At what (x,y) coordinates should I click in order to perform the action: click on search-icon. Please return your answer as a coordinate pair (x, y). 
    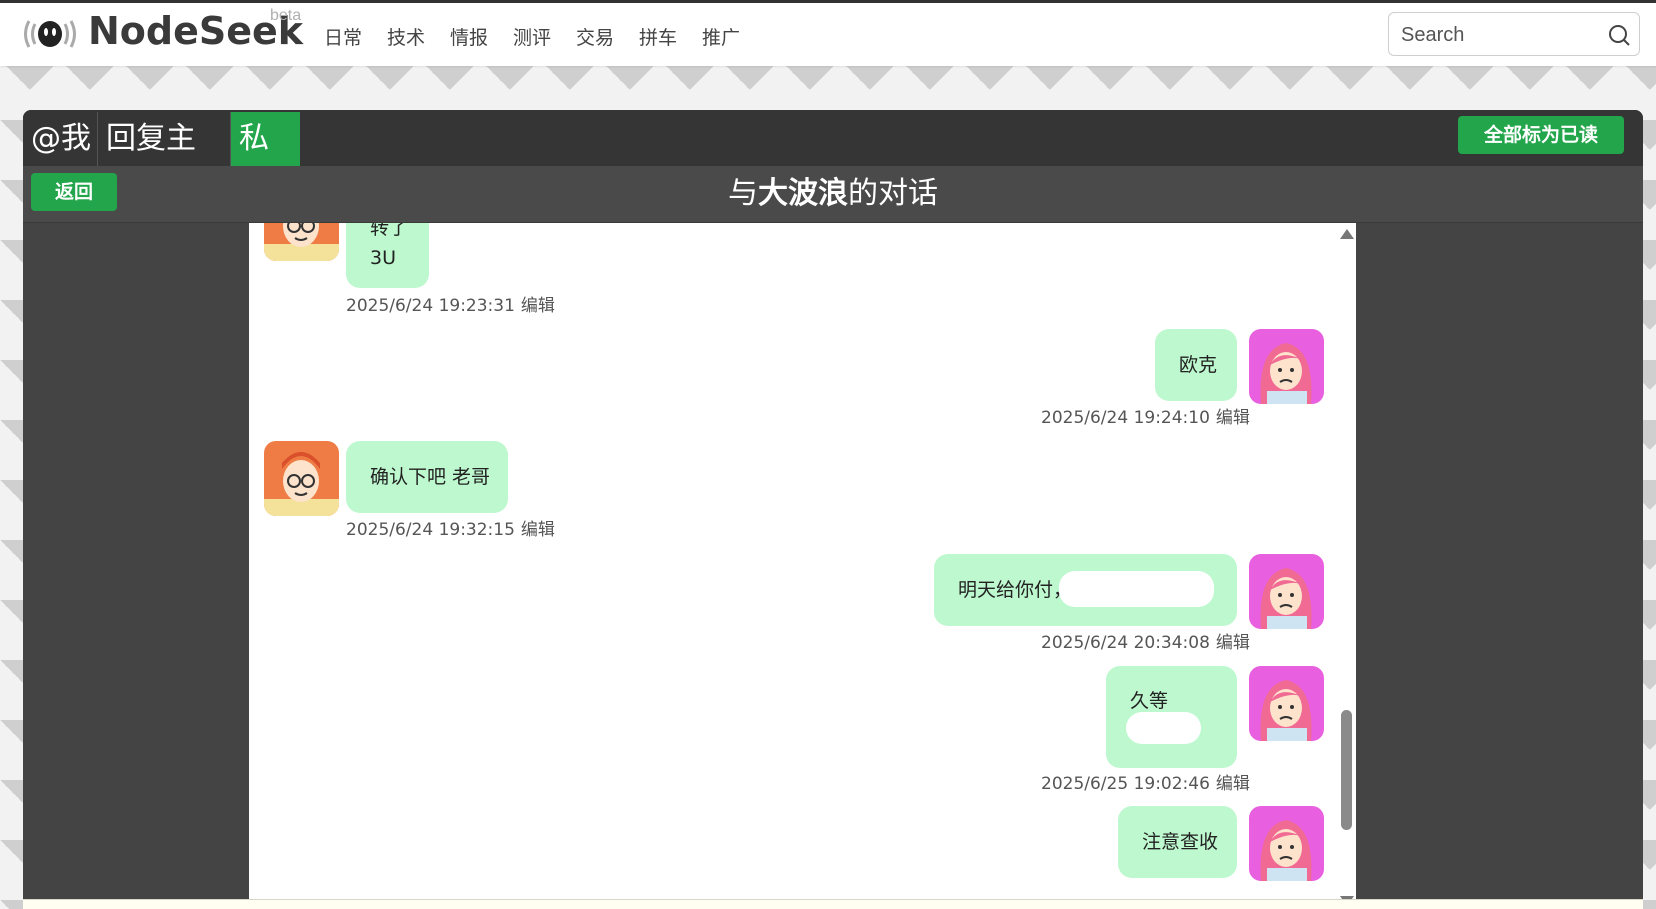
    Looking at the image, I should click on (1619, 35).